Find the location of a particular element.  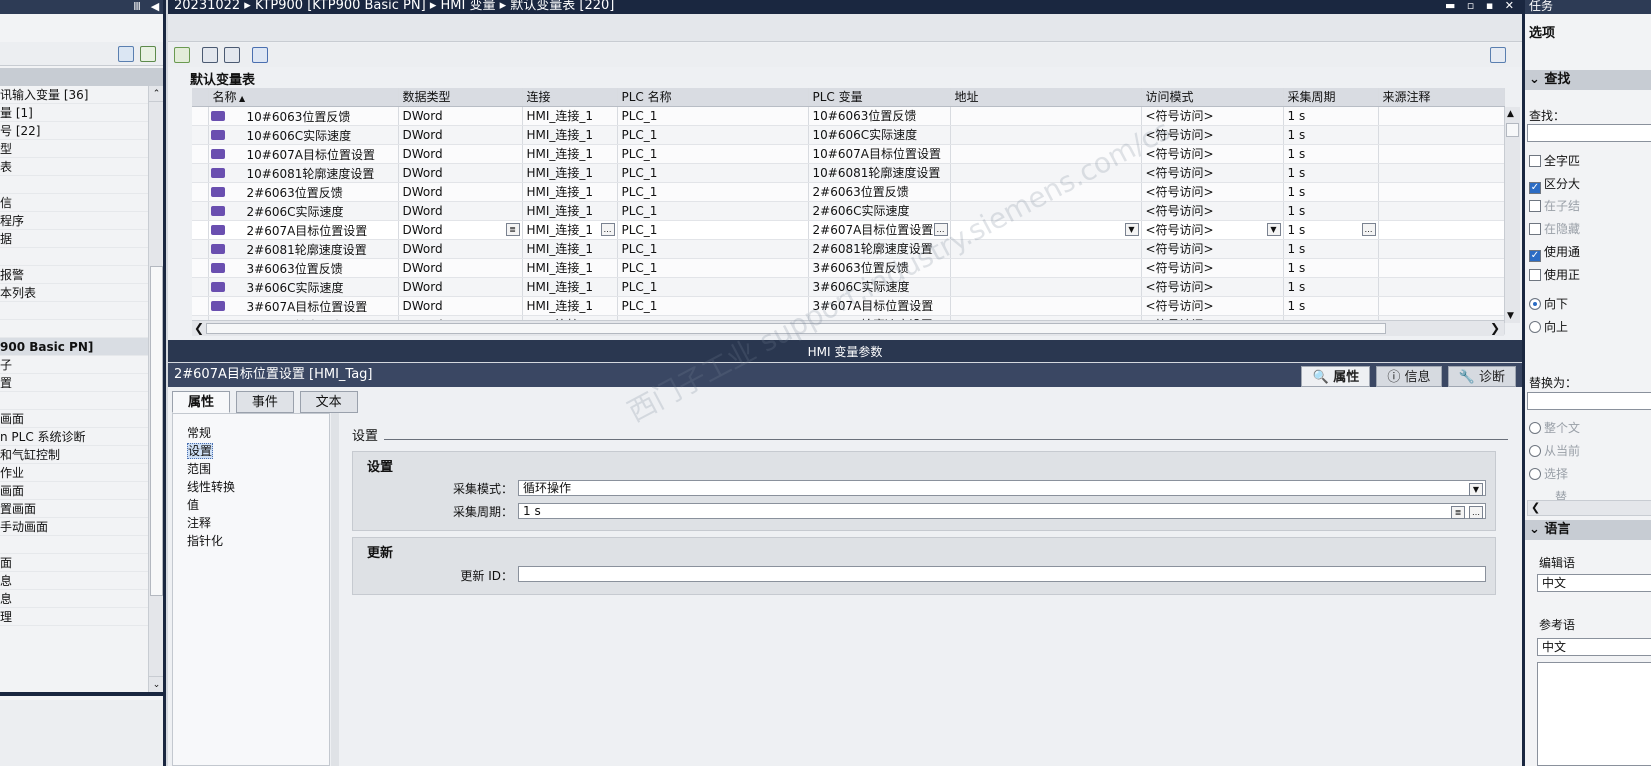

pin-icon: Ⅲ is located at coordinates (137, 7).